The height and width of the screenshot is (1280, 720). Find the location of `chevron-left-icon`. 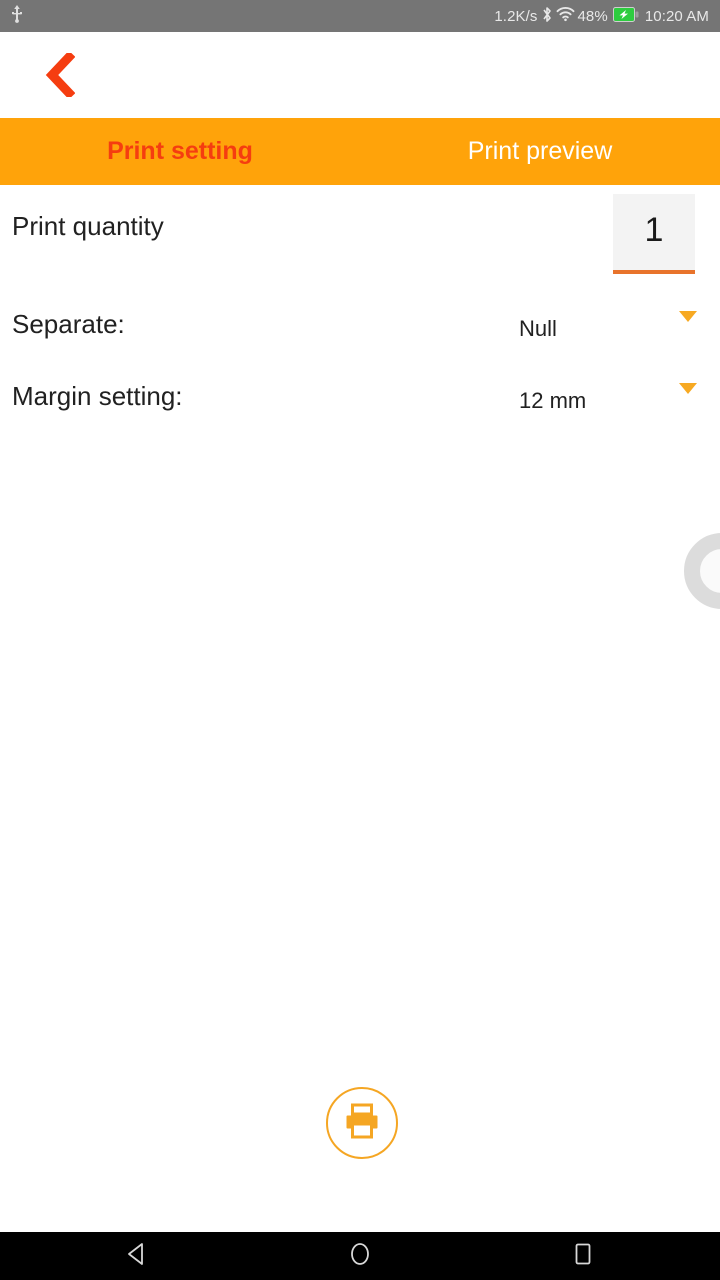

chevron-left-icon is located at coordinates (60, 76).